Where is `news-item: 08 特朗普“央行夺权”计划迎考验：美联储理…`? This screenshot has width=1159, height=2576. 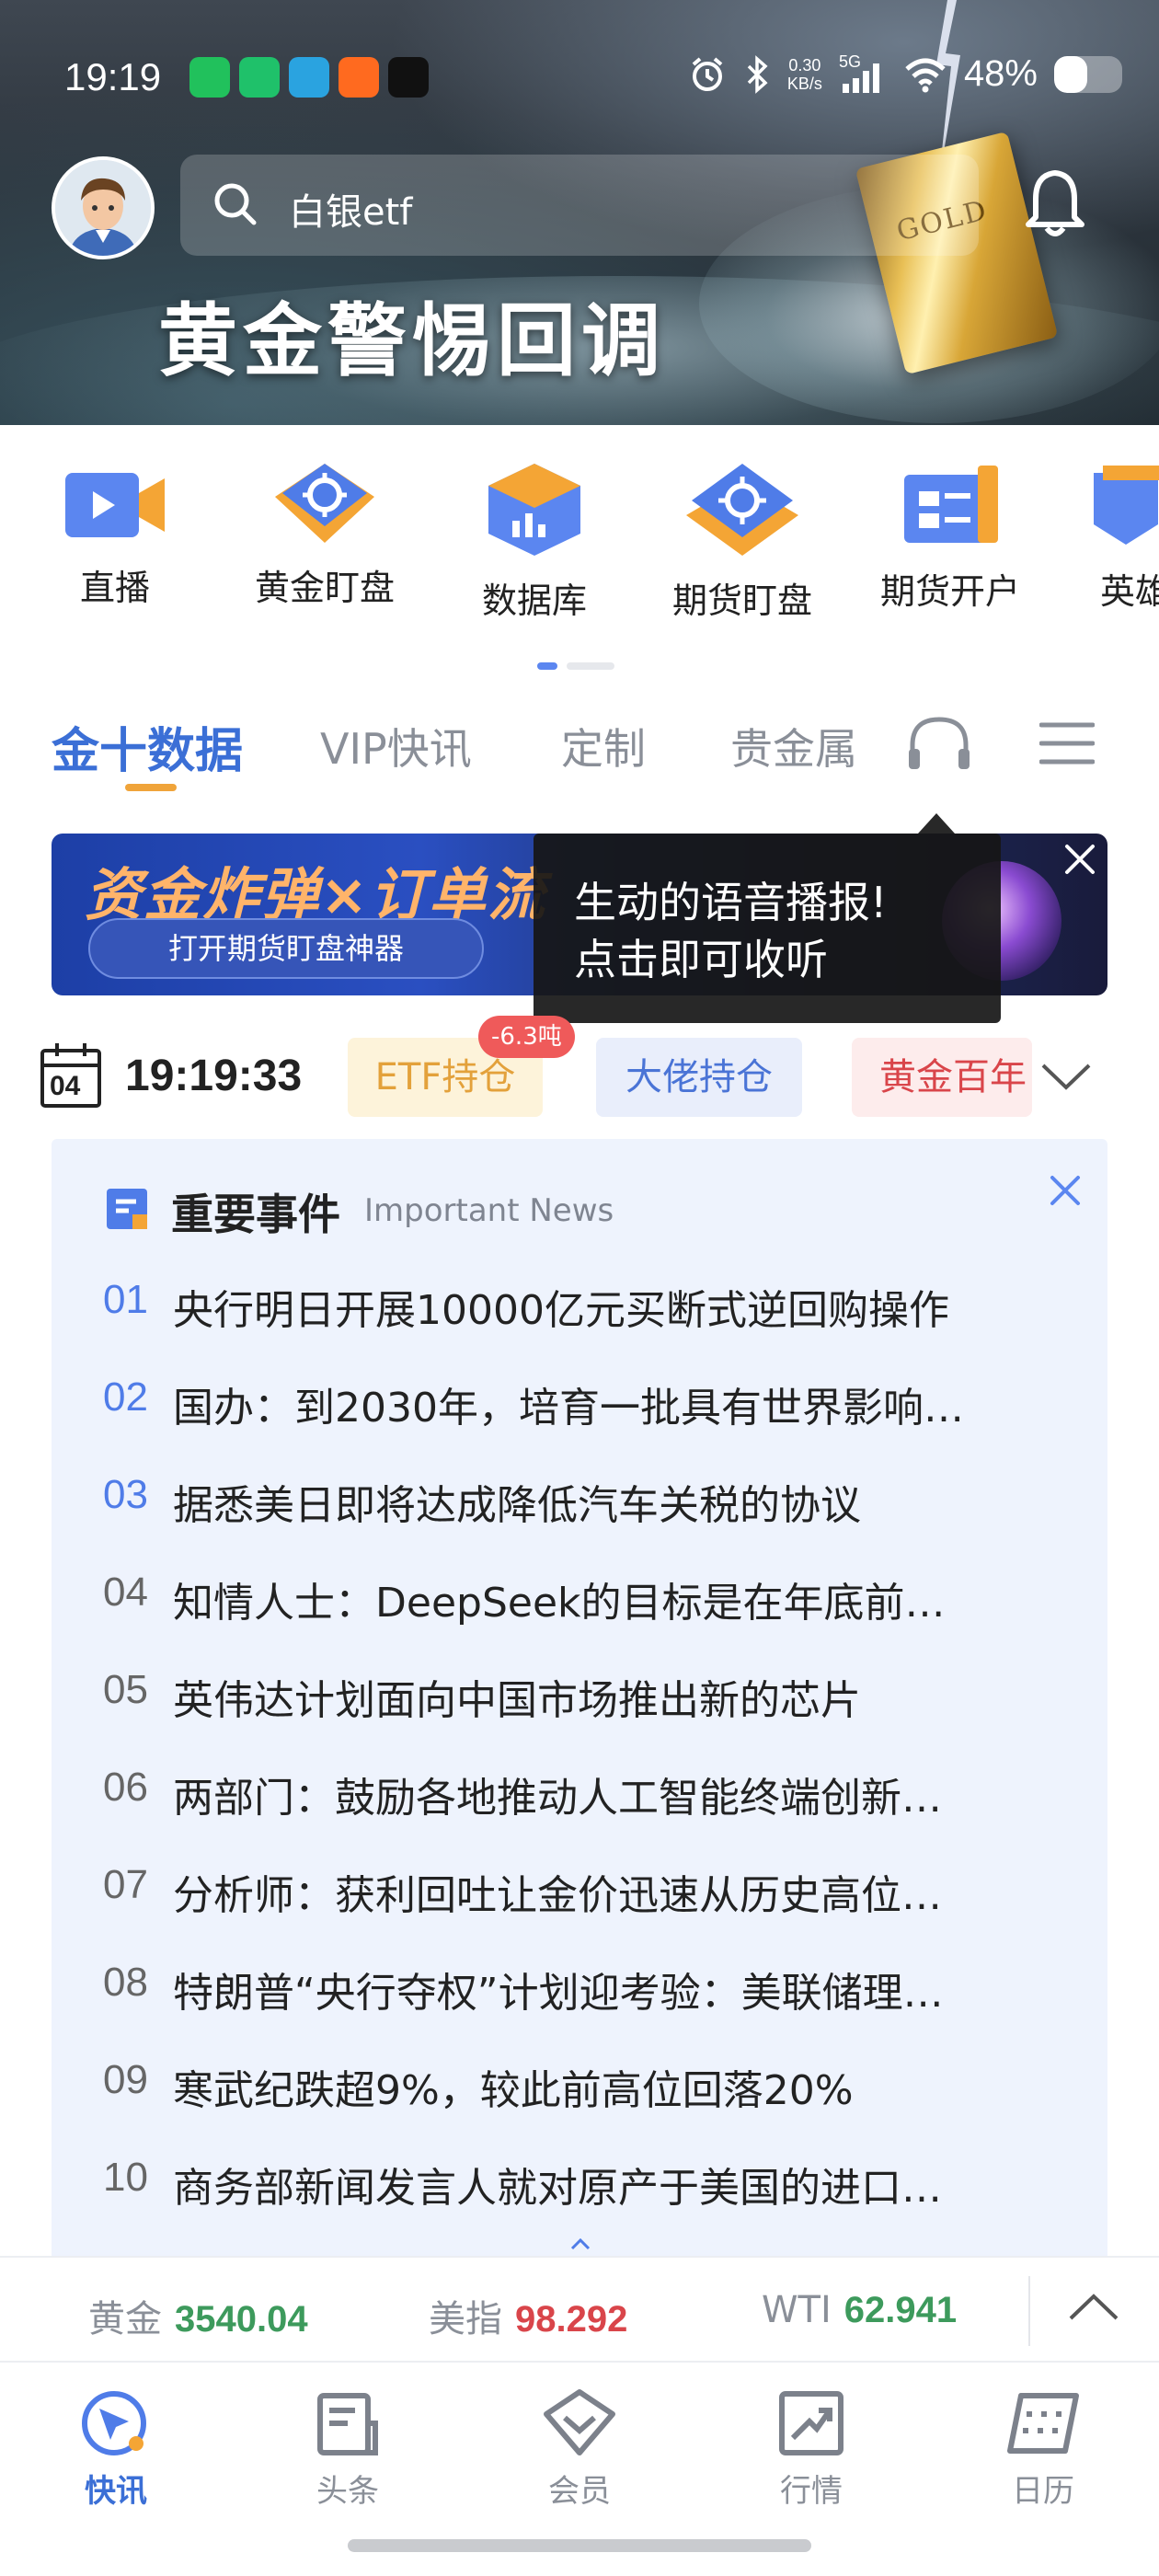 news-item: 08 特朗普“央行夺权”计划迎考验：美联储理… is located at coordinates (590, 1997).